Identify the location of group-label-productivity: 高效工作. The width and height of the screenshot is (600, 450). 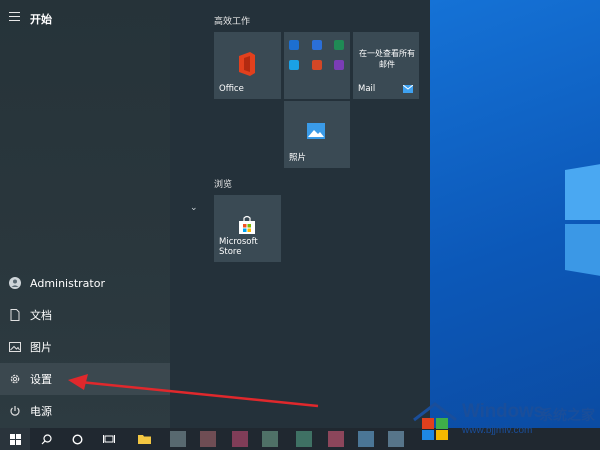
(232, 22).